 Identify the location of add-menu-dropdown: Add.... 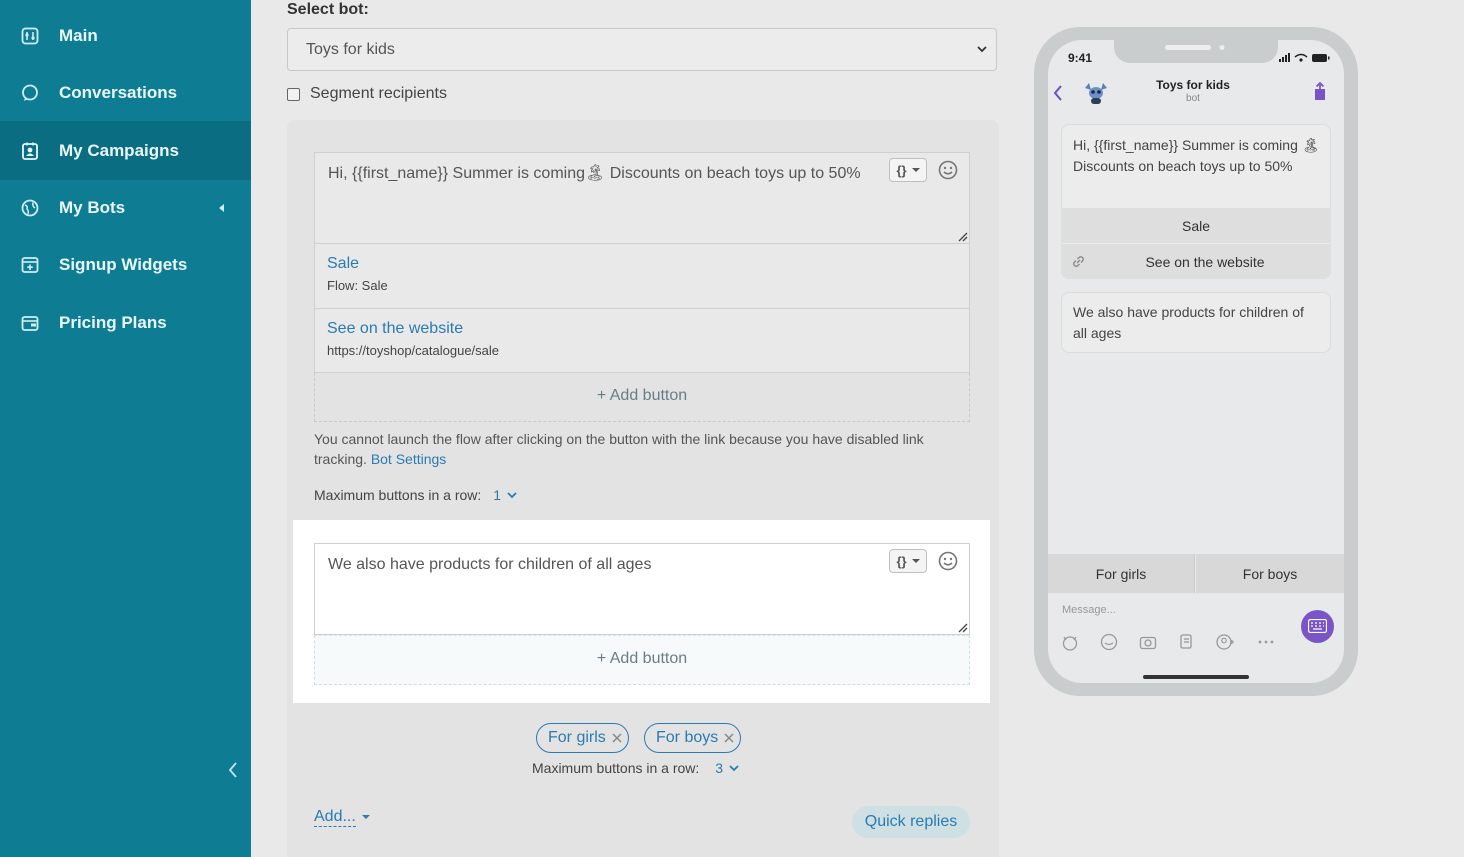
(335, 817).